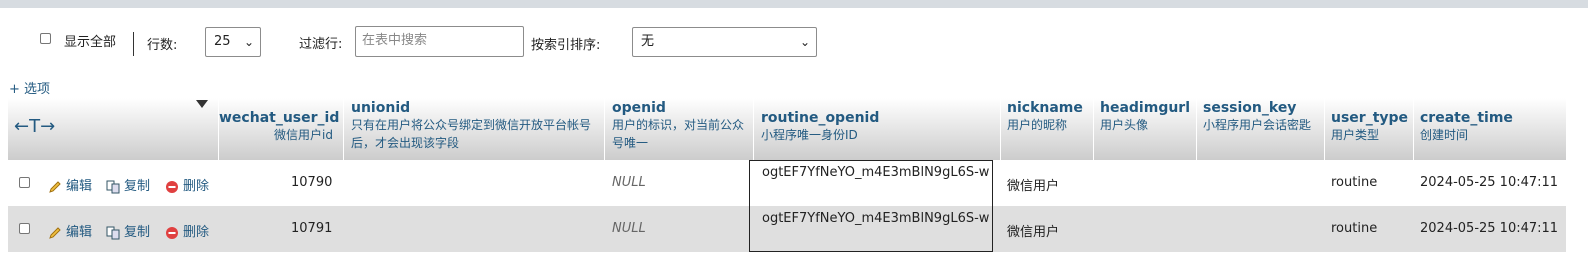 The image size is (1588, 262). What do you see at coordinates (381, 108) in the screenshot?
I see `col-name: unionid` at bounding box center [381, 108].